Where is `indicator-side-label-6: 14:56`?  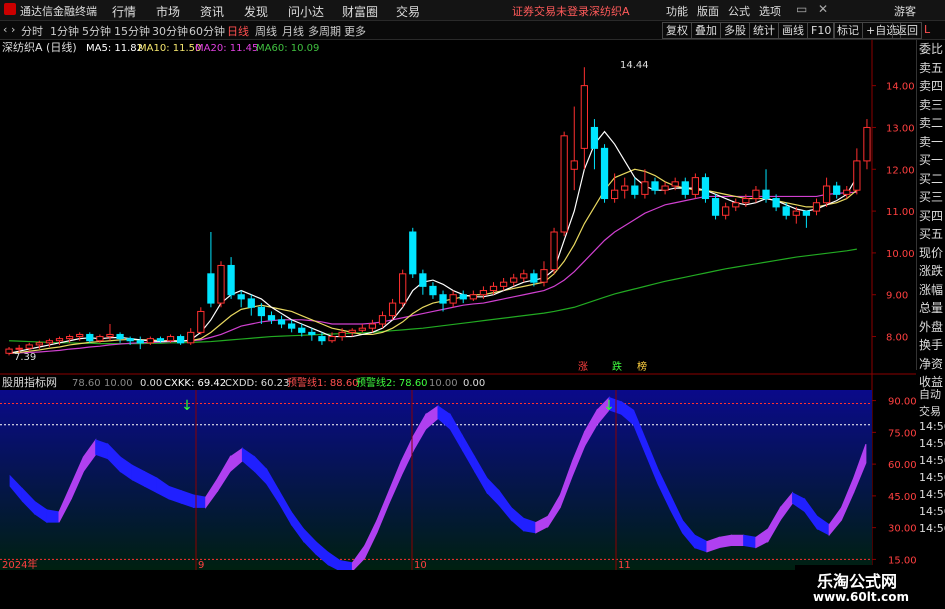
indicator-side-label-6: 14:56 is located at coordinates (932, 494).